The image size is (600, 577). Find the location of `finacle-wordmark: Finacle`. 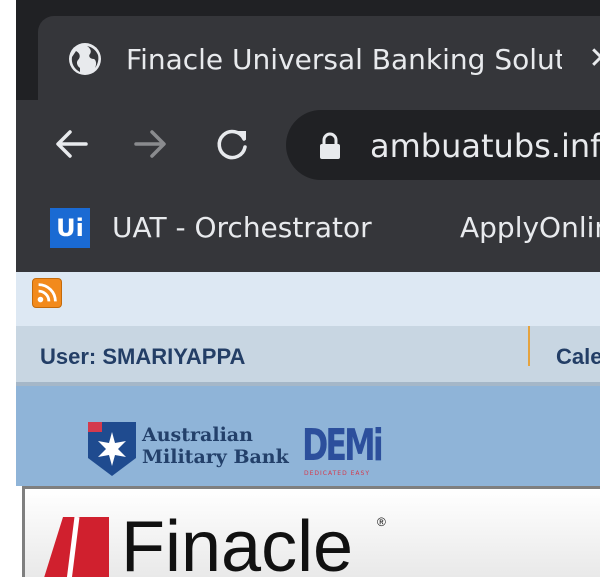

finacle-wordmark: Finacle is located at coordinates (237, 542).